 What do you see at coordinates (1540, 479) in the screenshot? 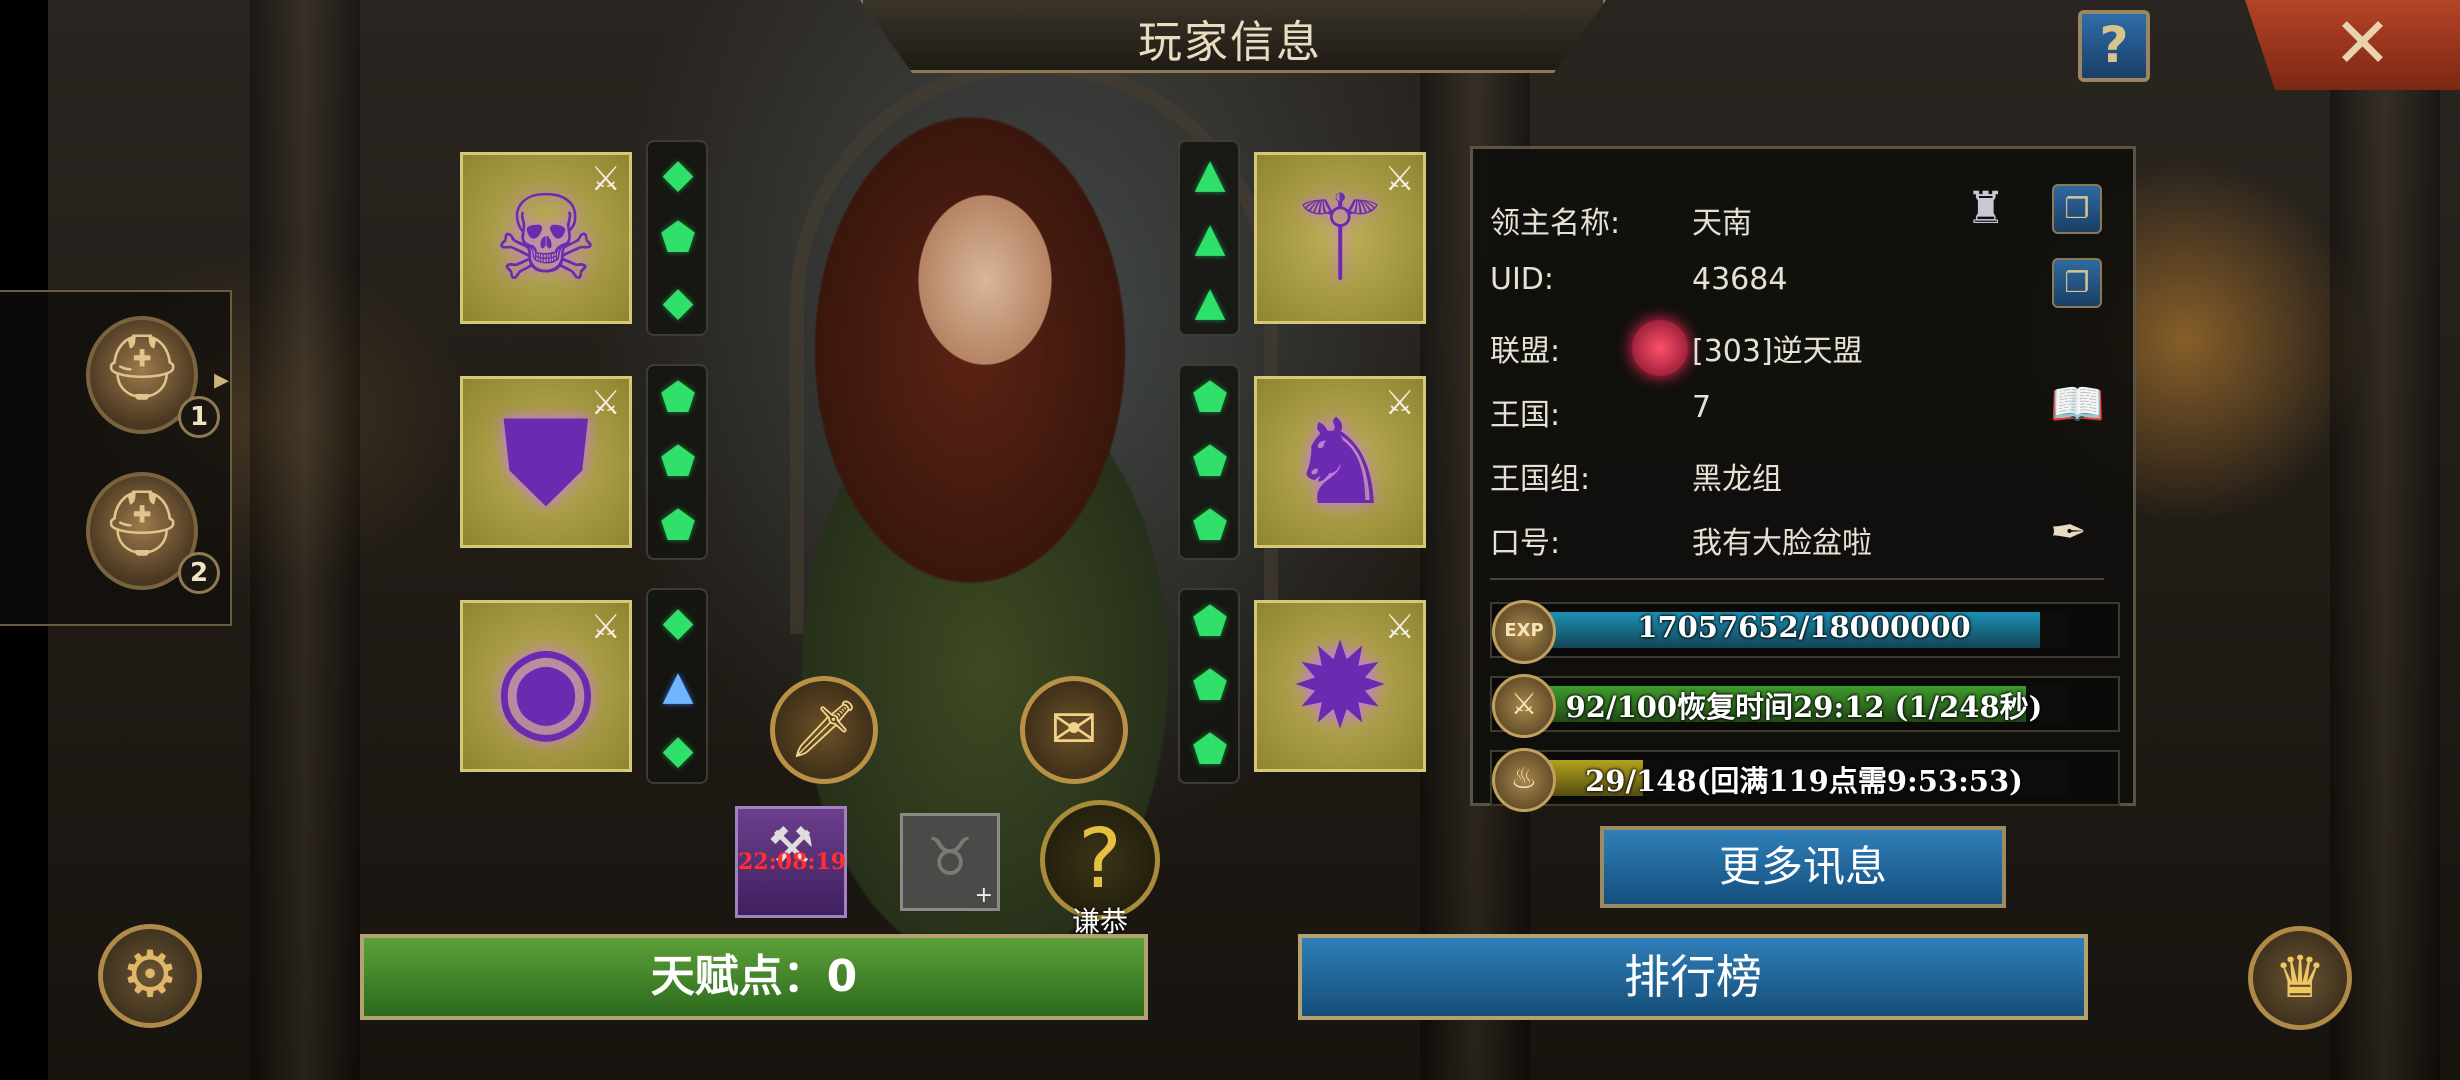
I see `kingdom-group-label: 王国组:` at bounding box center [1540, 479].